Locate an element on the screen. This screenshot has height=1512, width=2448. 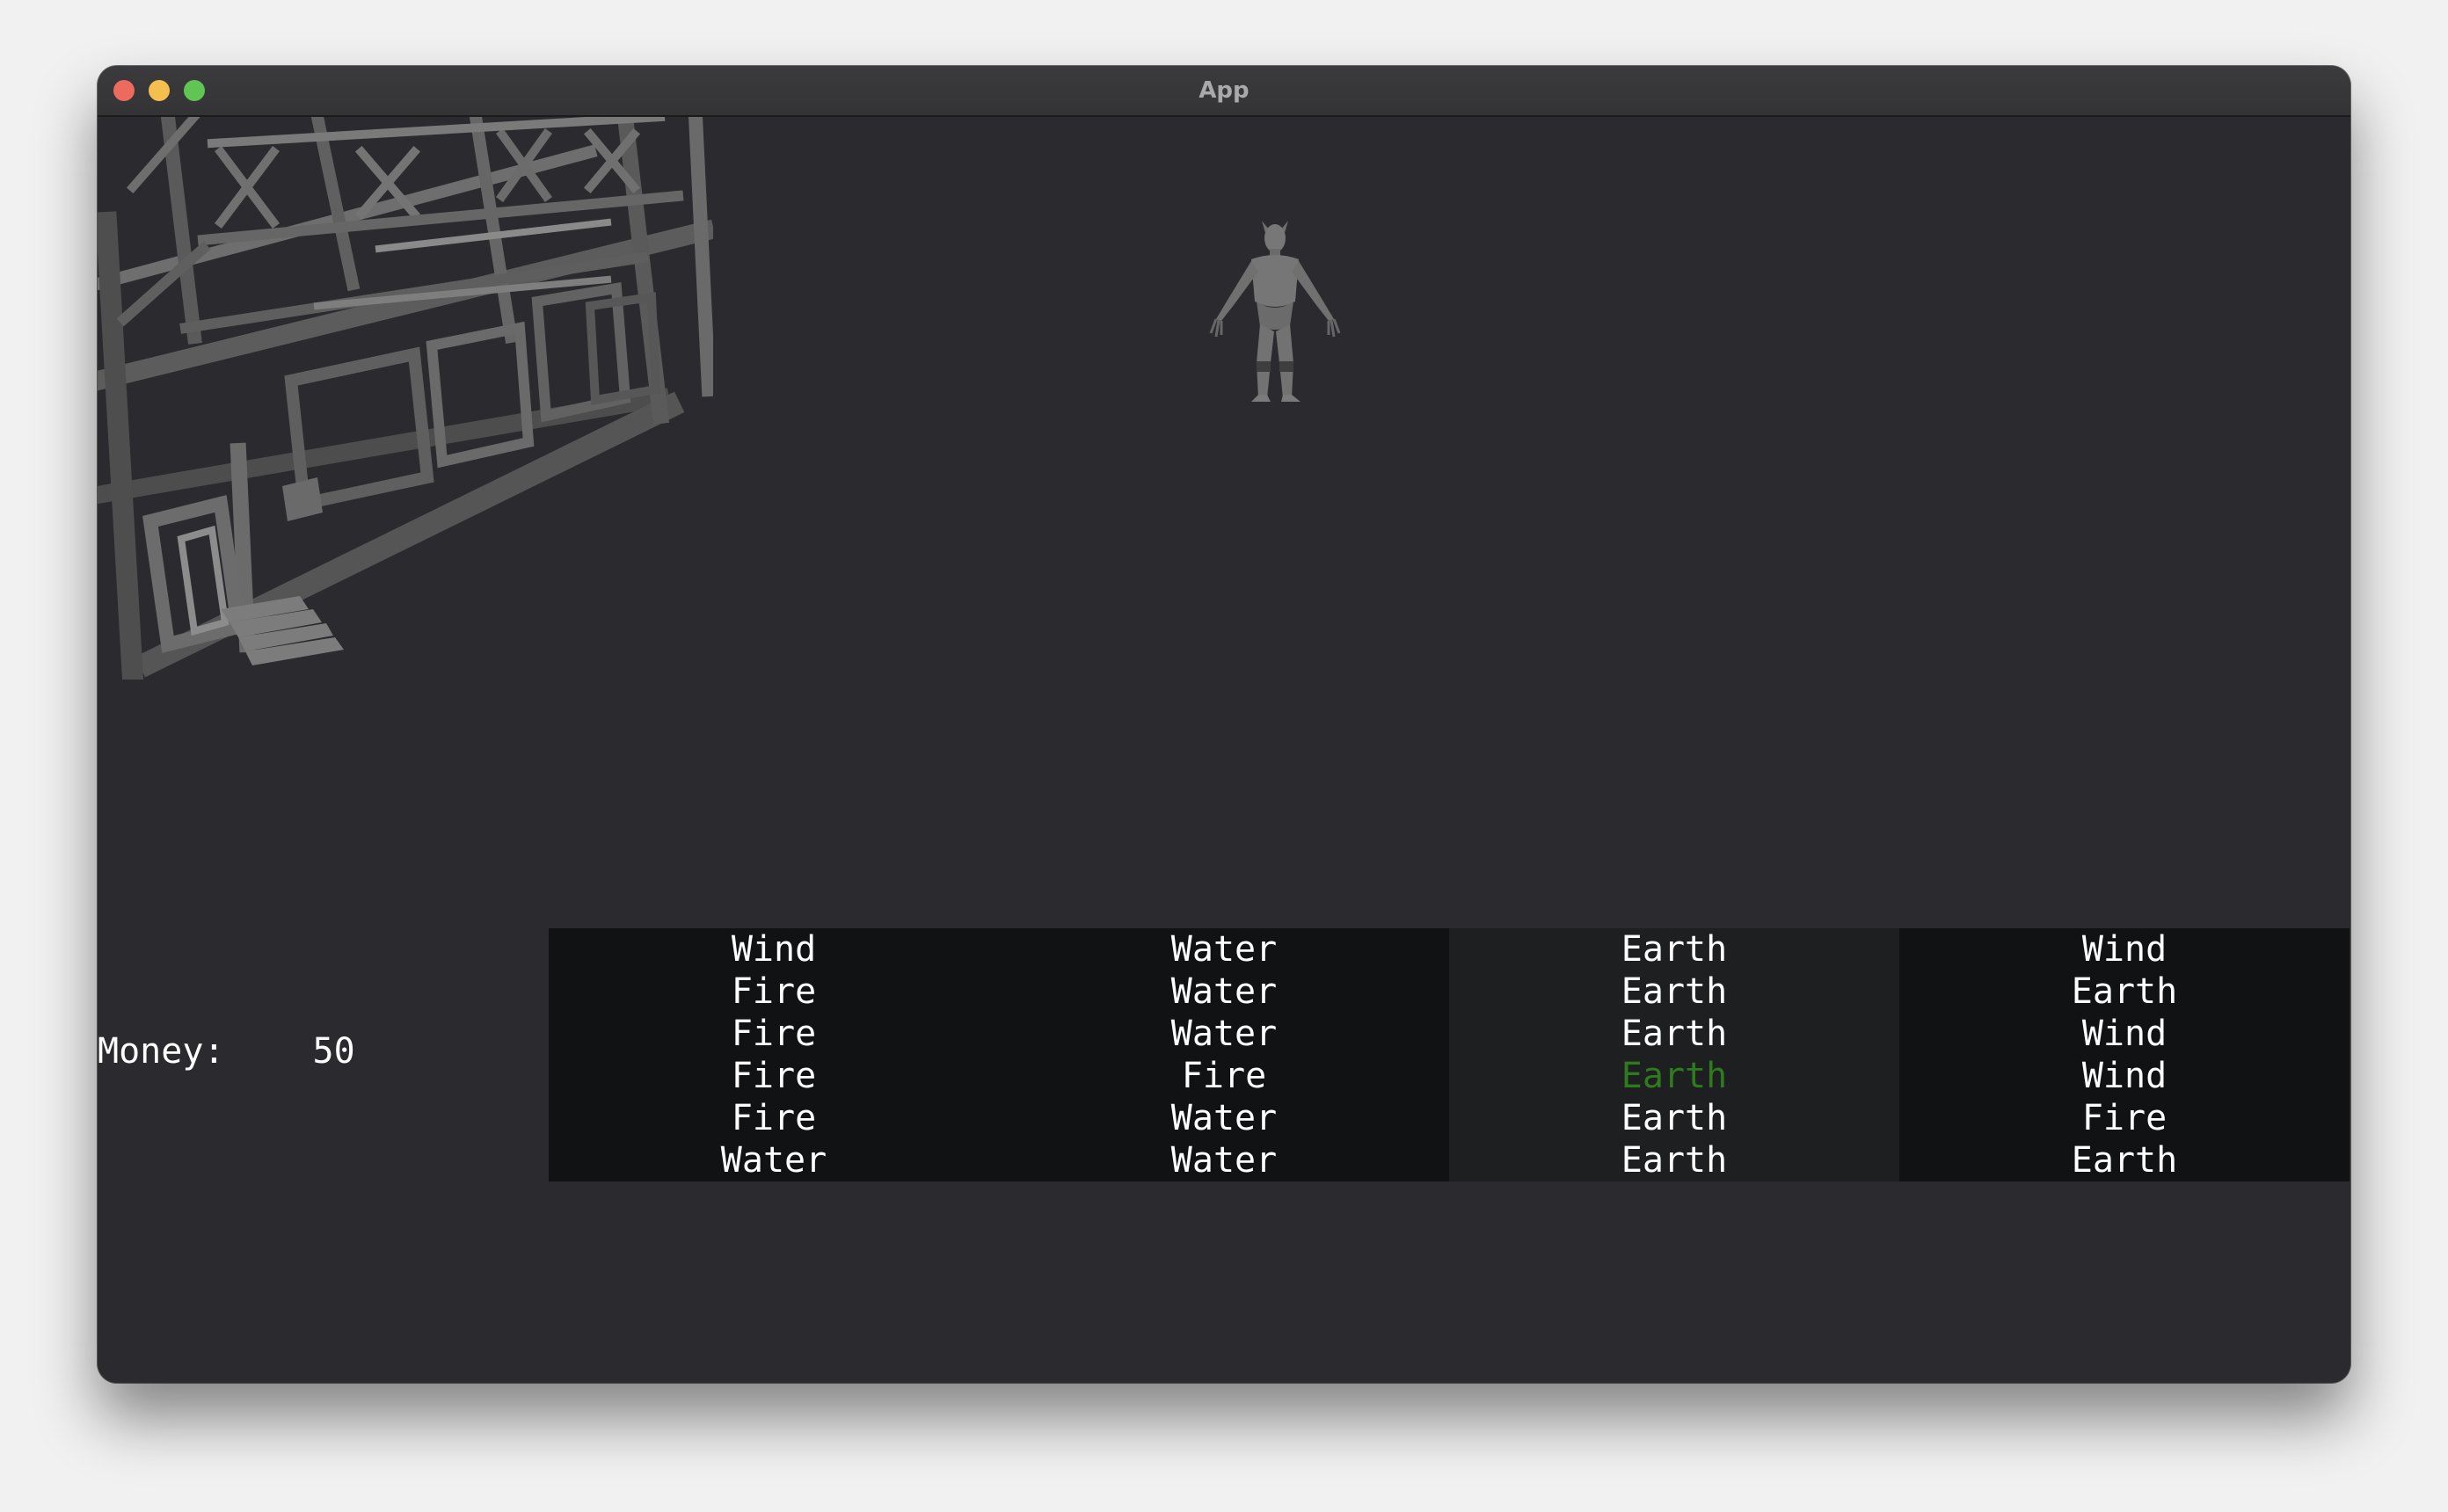
humanoid-character is located at coordinates (1276, 315).